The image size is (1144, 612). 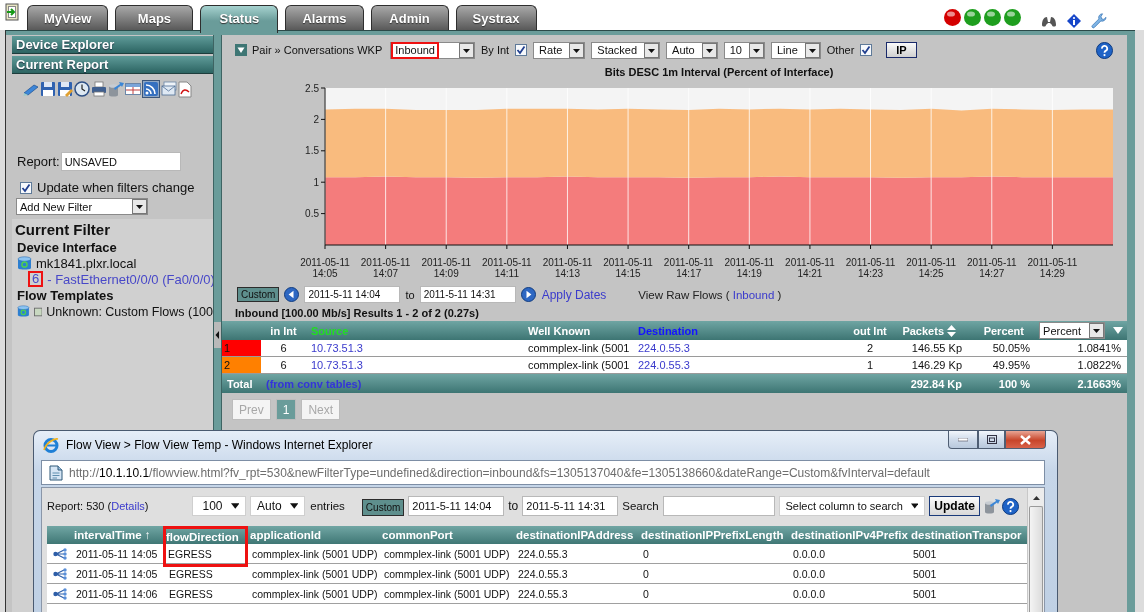 What do you see at coordinates (753, 294) in the screenshot?
I see `inbound-link: Inbound` at bounding box center [753, 294].